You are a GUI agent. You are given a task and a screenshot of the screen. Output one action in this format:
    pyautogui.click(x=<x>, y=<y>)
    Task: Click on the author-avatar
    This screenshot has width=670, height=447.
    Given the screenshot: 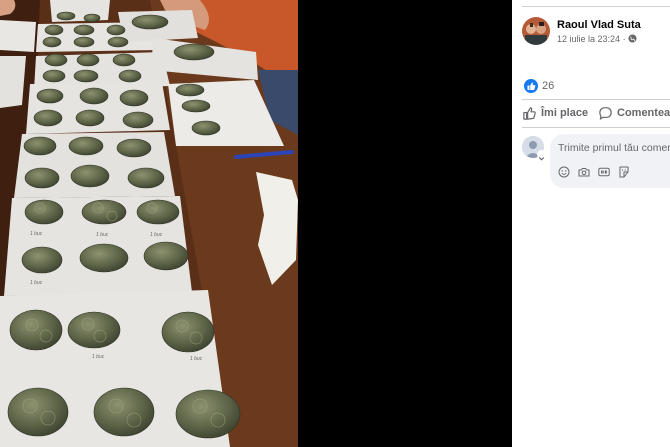 What is the action you would take?
    pyautogui.click(x=536, y=31)
    